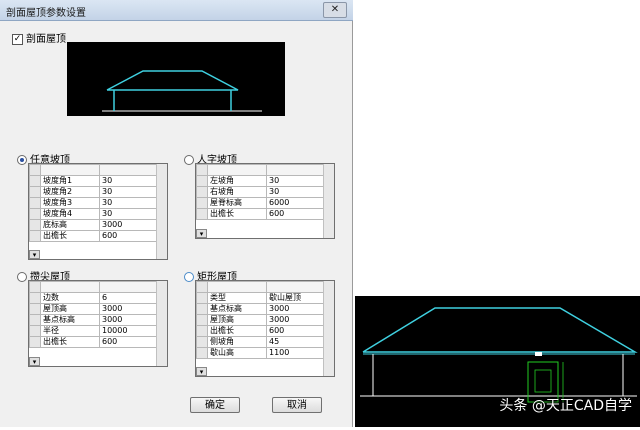 The width and height of the screenshot is (640, 430). I want to click on param-name: 坡度角4, so click(70, 214).